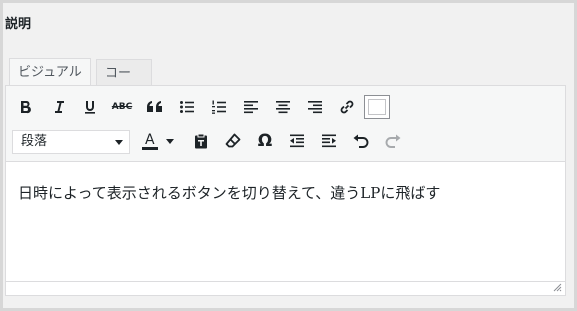 Image resolution: width=577 pixels, height=311 pixels. What do you see at coordinates (124, 84) in the screenshot?
I see `tab-code: コード` at bounding box center [124, 84].